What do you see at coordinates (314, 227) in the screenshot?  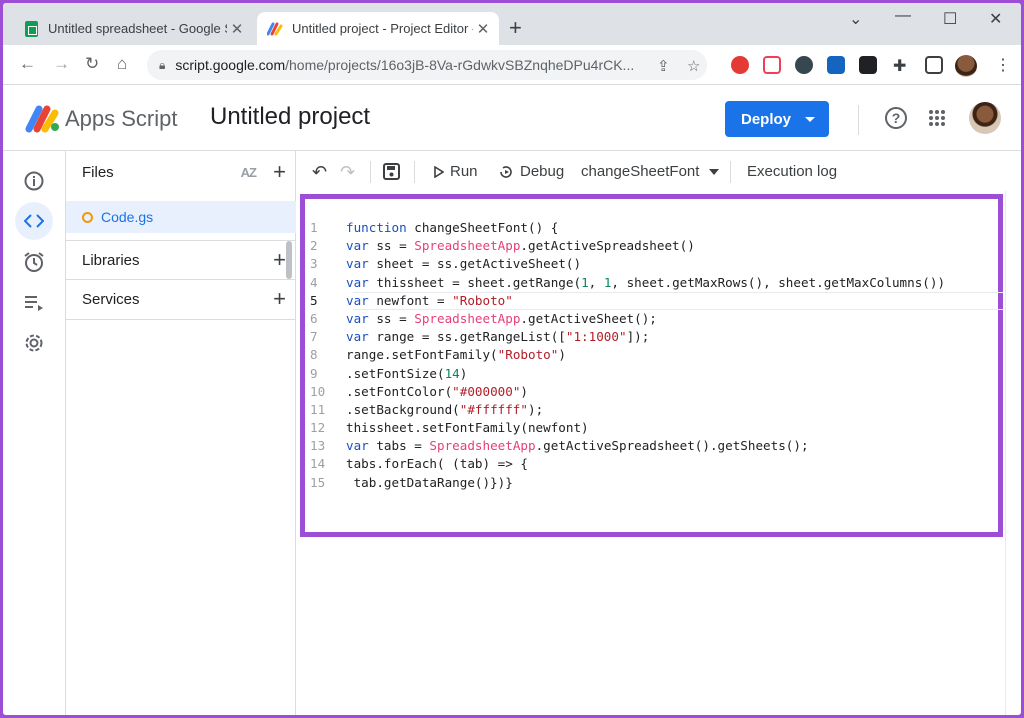 I see `line-number: 1` at bounding box center [314, 227].